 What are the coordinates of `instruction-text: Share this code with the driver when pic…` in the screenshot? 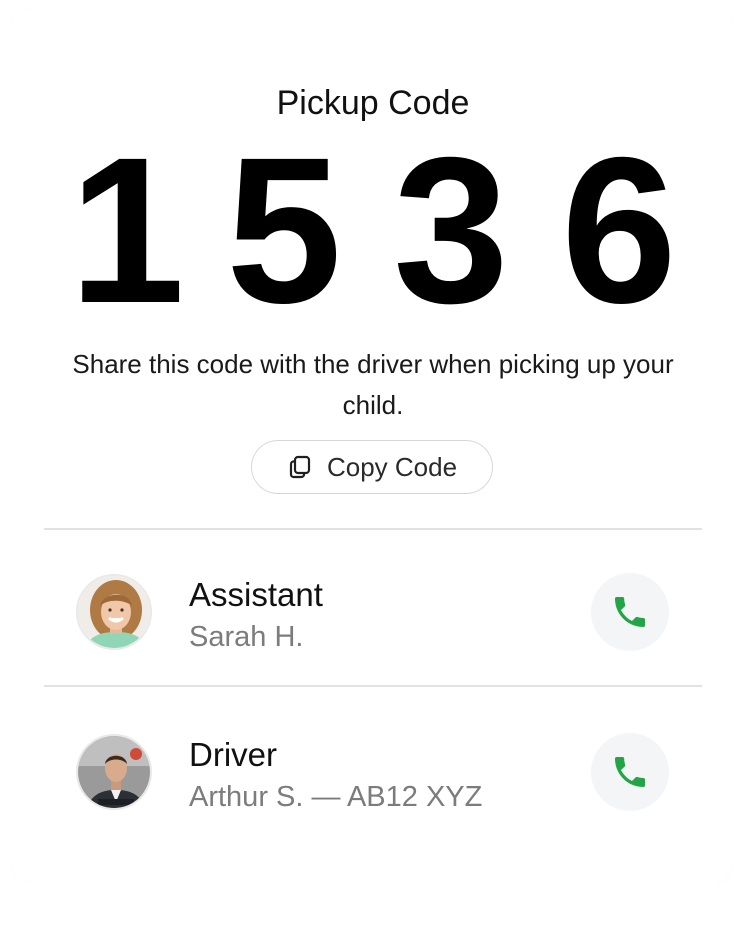 It's located at (373, 384).